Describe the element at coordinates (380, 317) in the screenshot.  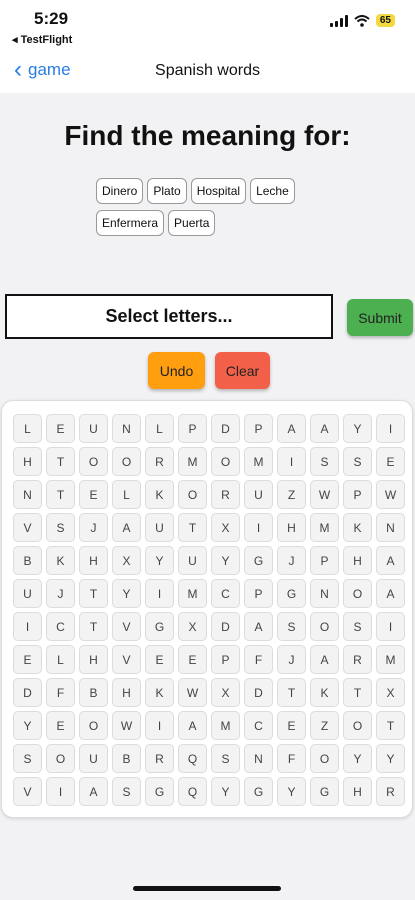
I see `submit-button: Submit` at that location.